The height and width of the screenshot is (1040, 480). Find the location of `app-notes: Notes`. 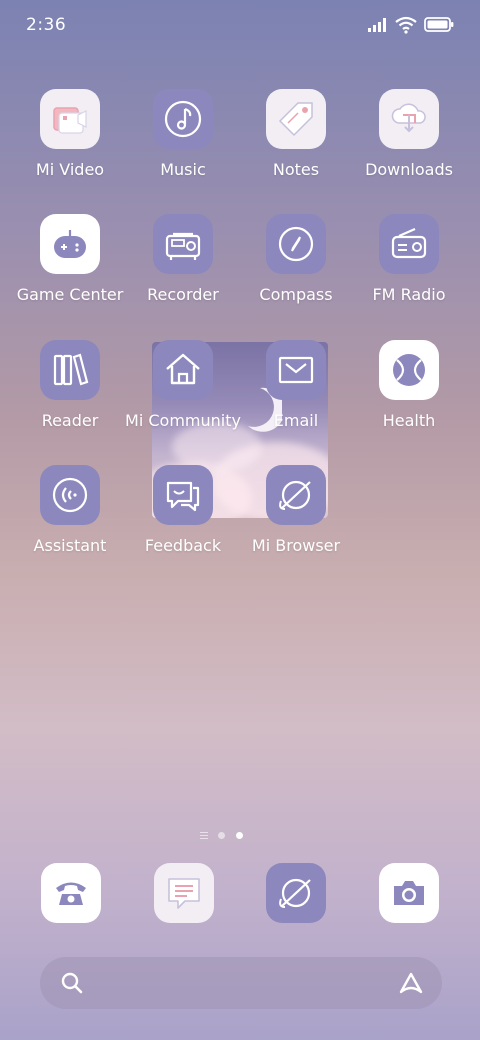

app-notes: Notes is located at coordinates (296, 134).